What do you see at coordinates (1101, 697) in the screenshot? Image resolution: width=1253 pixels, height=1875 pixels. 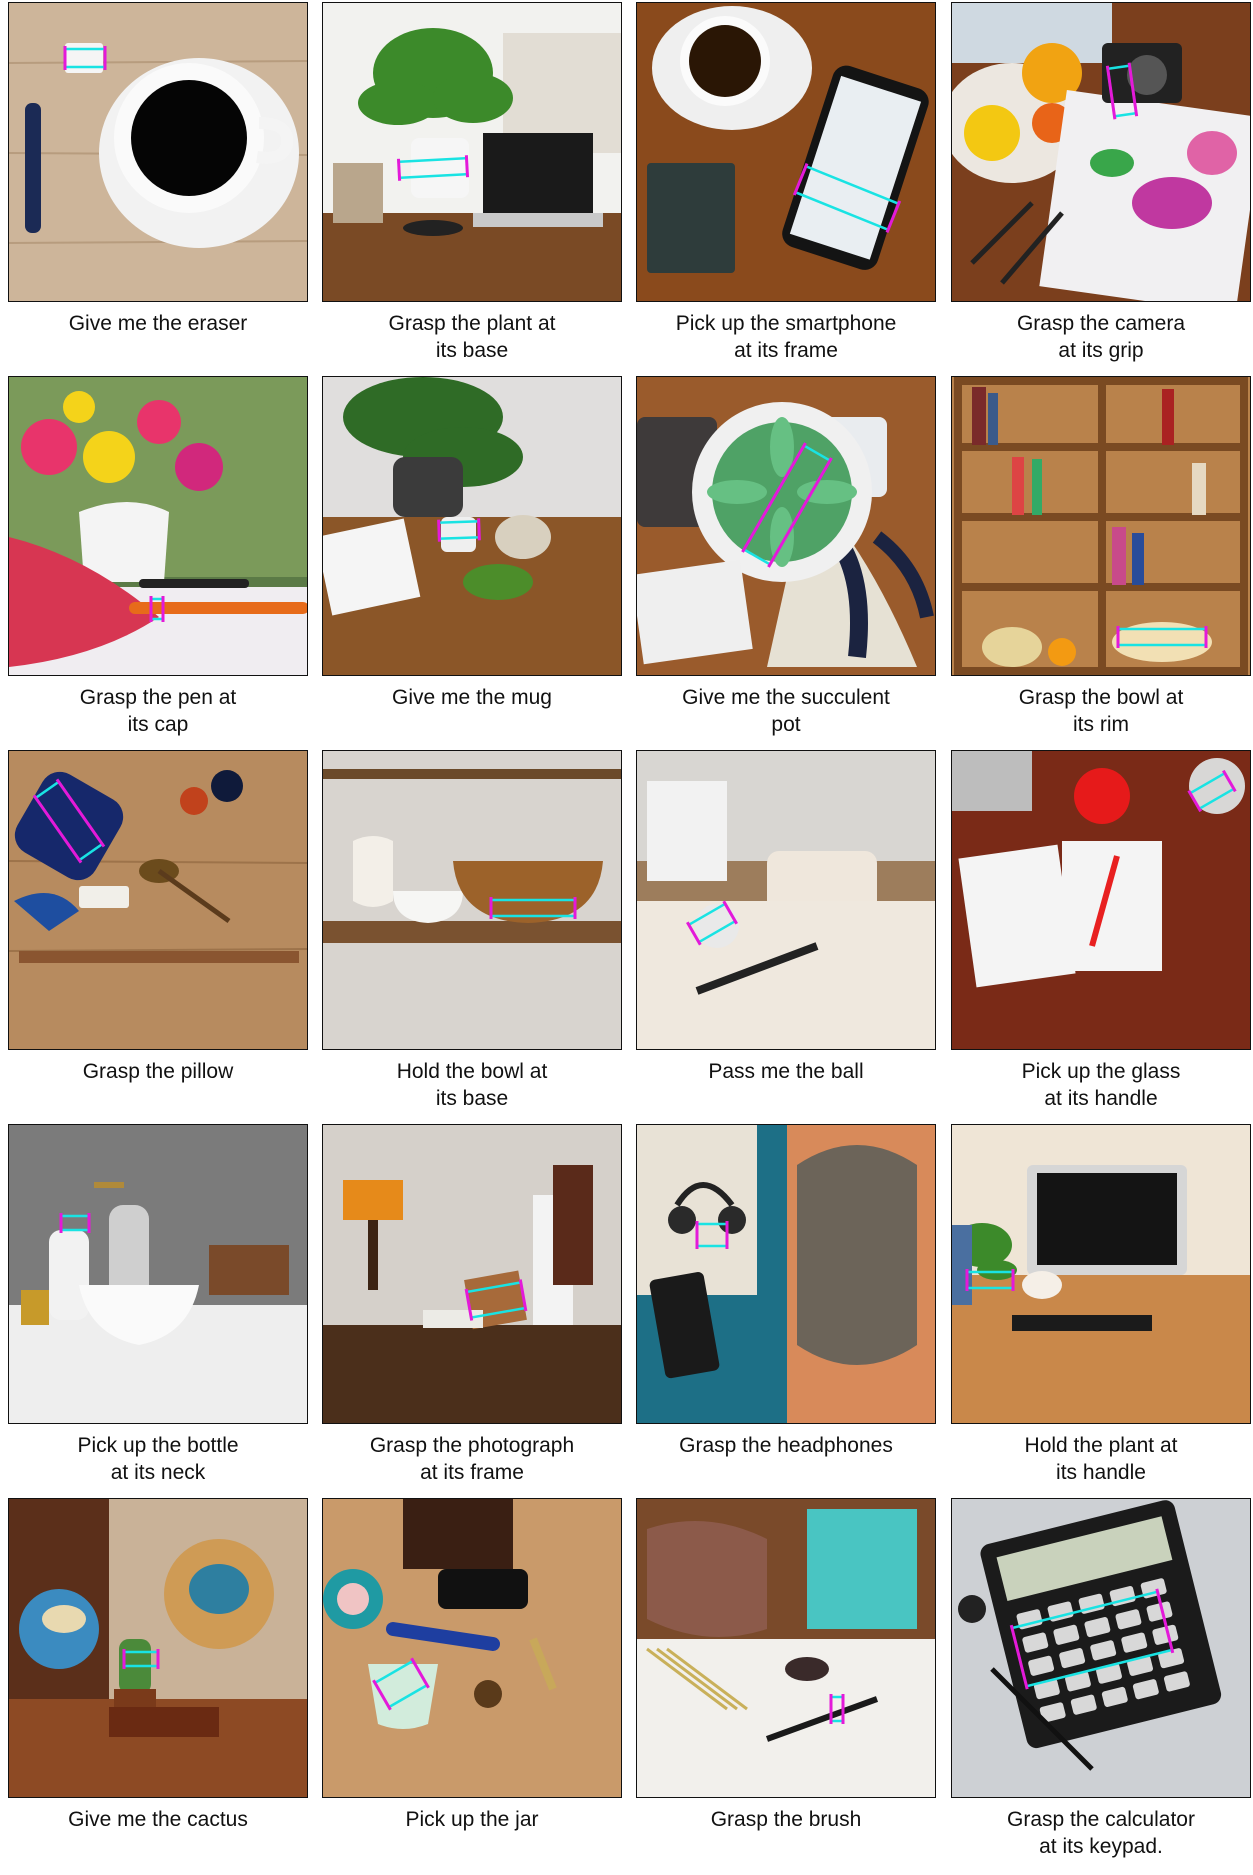 I see `caption-line: Grasp the bowl at` at bounding box center [1101, 697].